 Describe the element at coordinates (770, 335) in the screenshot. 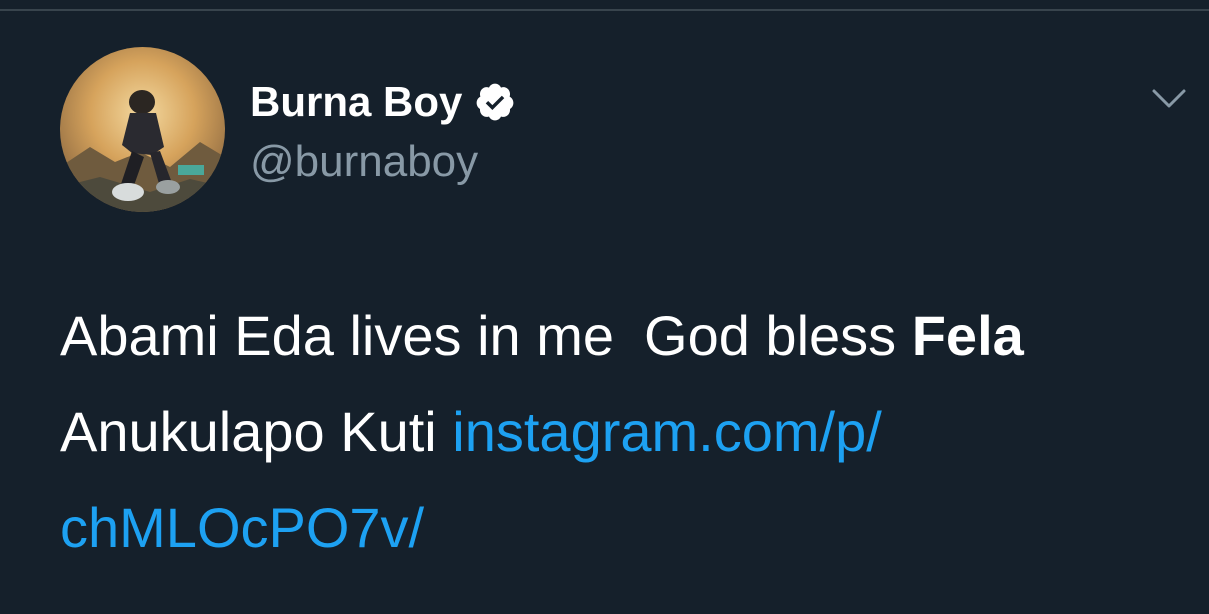

I see `tweet-text-part2: God bless` at that location.